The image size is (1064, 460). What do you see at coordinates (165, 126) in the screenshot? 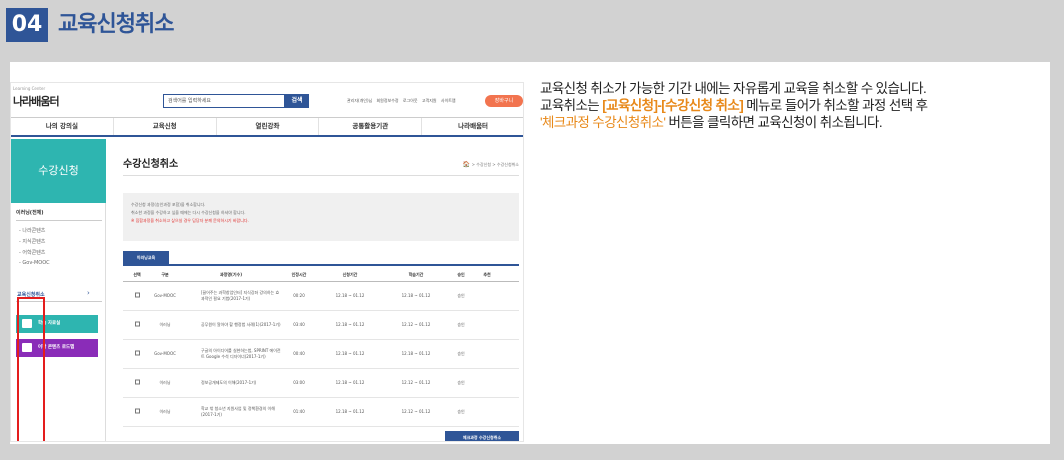
I see `gnb-apply: 교육신청` at bounding box center [165, 126].